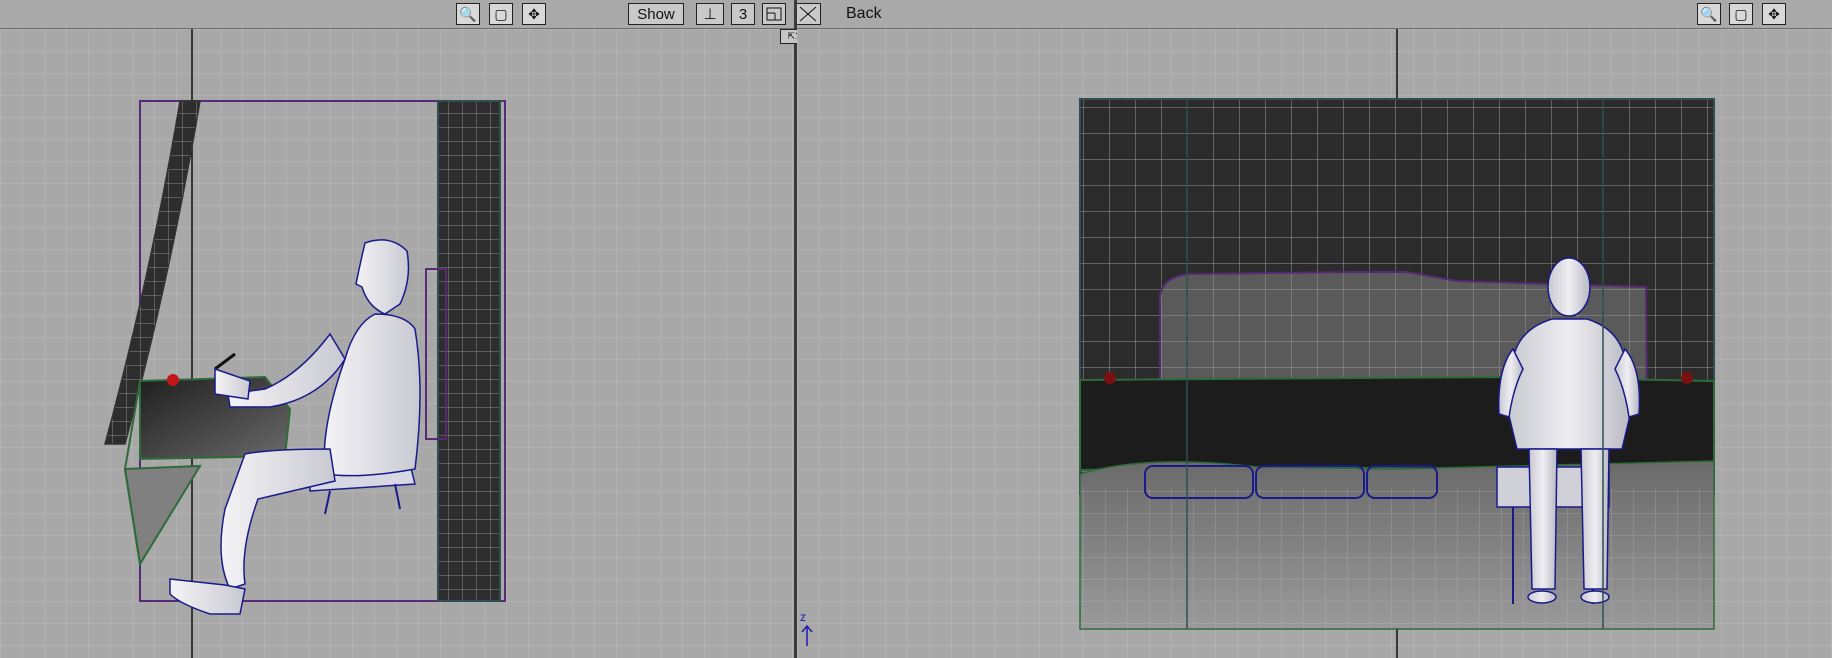 The height and width of the screenshot is (658, 1832). I want to click on wall-panel, so click(469, 351).